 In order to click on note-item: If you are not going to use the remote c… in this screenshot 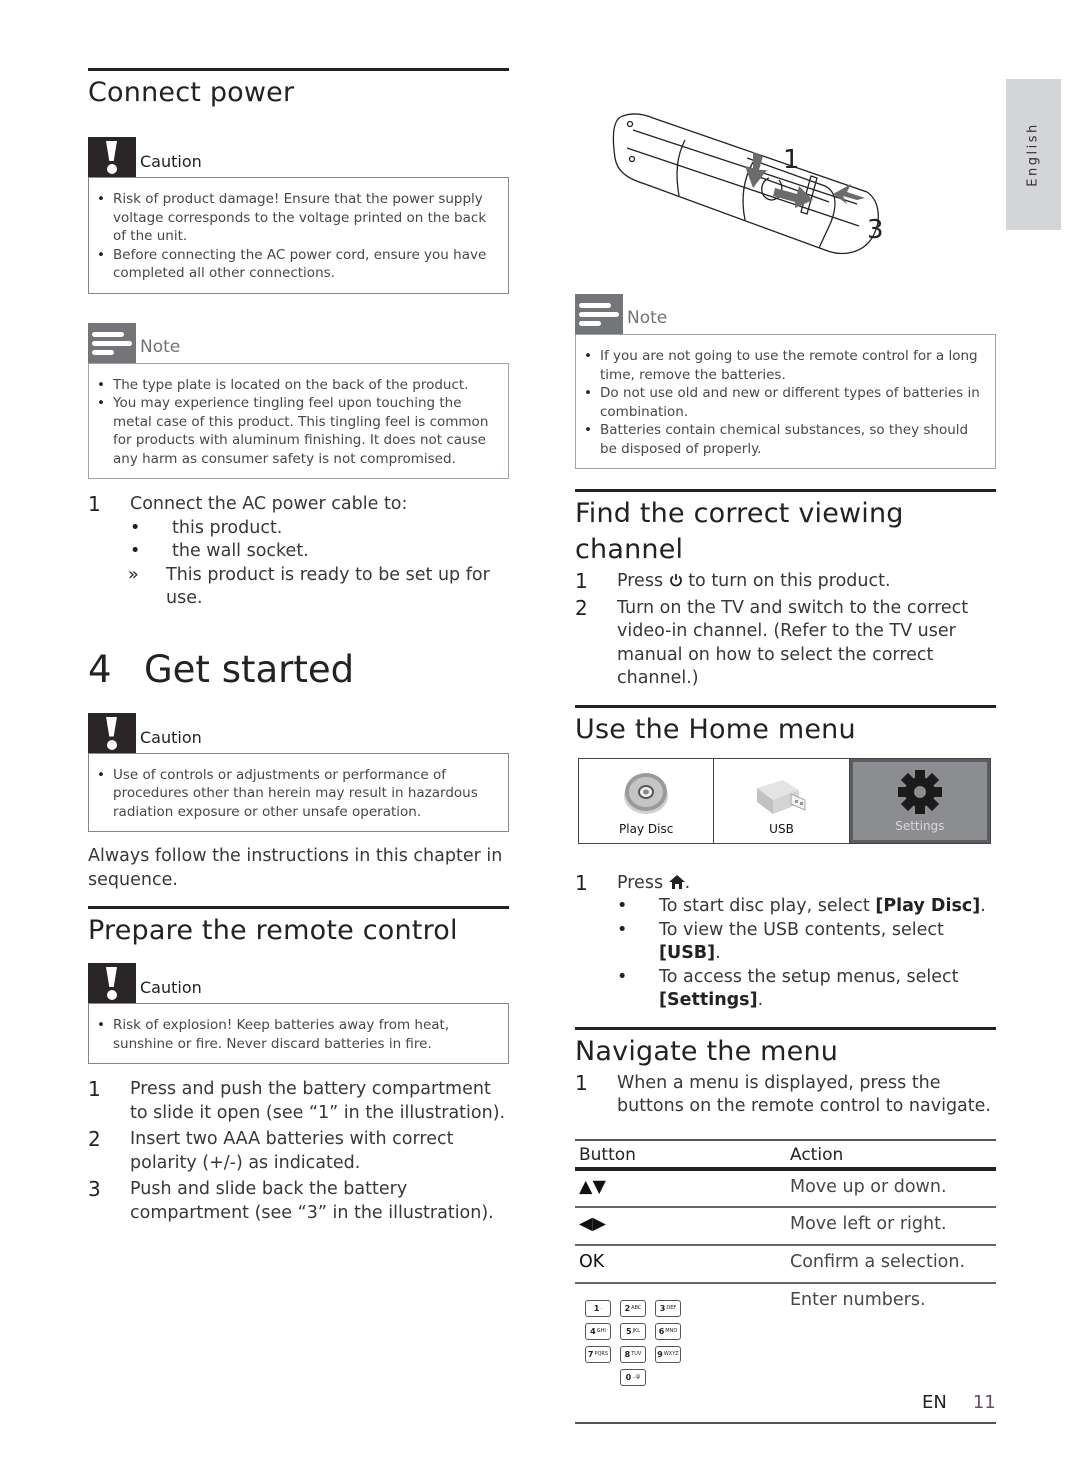, I will do `click(781, 365)`.